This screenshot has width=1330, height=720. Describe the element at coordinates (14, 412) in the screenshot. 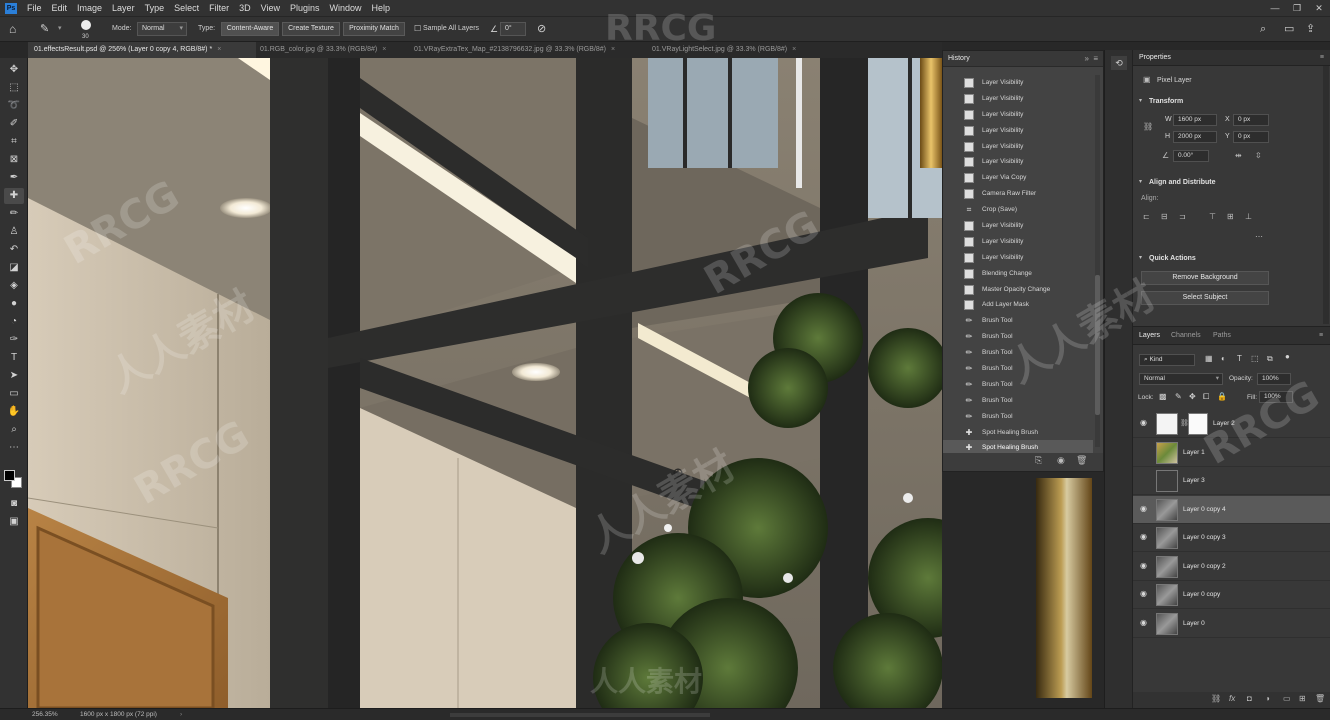

I see `hand-tool-icon: ✋` at that location.